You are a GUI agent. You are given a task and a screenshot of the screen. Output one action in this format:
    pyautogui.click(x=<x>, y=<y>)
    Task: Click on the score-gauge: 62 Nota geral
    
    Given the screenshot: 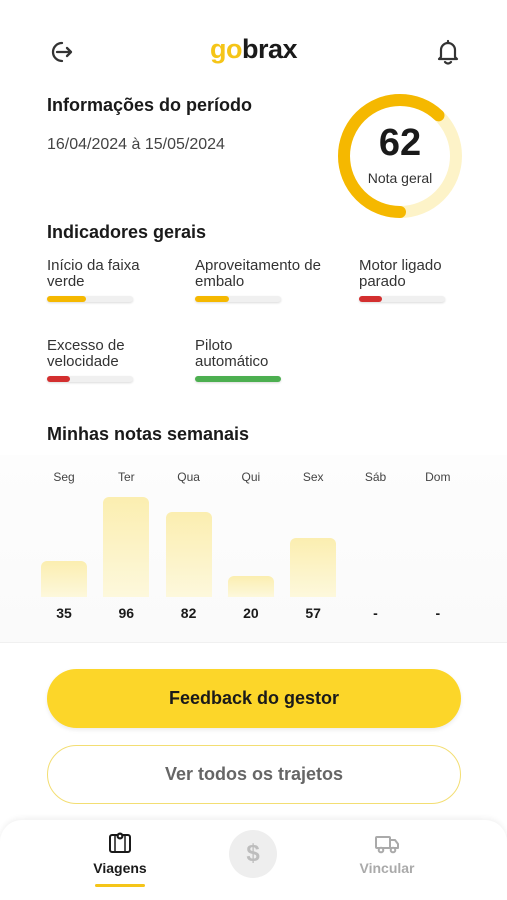 What is the action you would take?
    pyautogui.click(x=400, y=156)
    